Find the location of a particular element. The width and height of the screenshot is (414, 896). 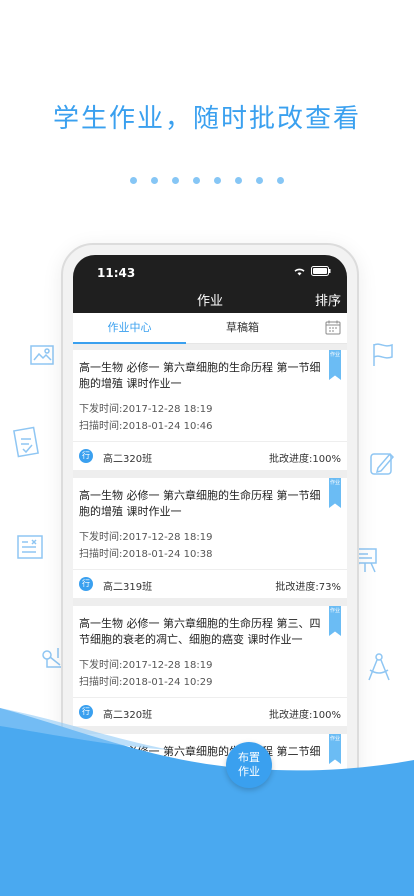

grading-progress: 批改进度:100% is located at coordinates (305, 459).